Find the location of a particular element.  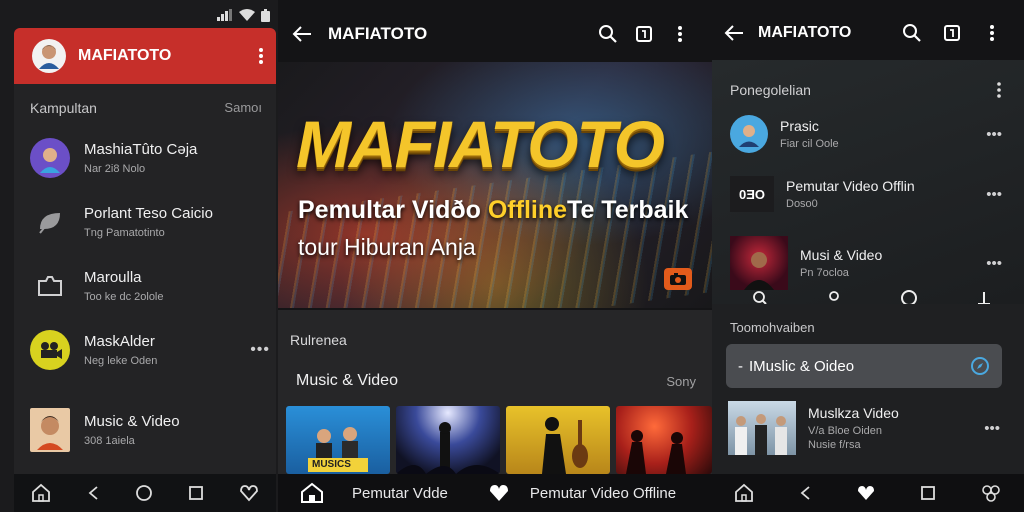

home-circle-icon is located at coordinates (144, 493).